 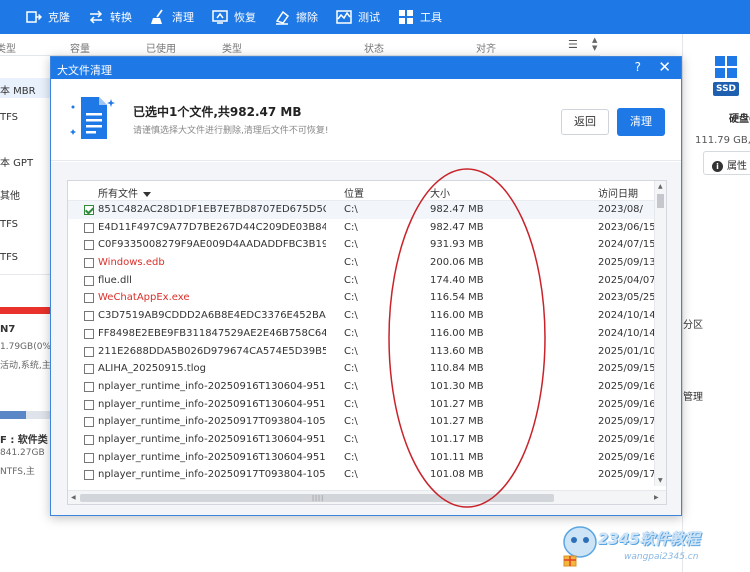 What do you see at coordinates (245, 17) in the screenshot?
I see `toolbar-recover-label: 恢复` at bounding box center [245, 17].